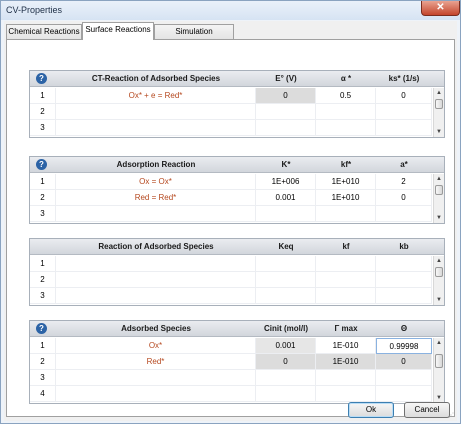  Describe the element at coordinates (286, 96) in the screenshot. I see `e0-cell: 0` at that location.